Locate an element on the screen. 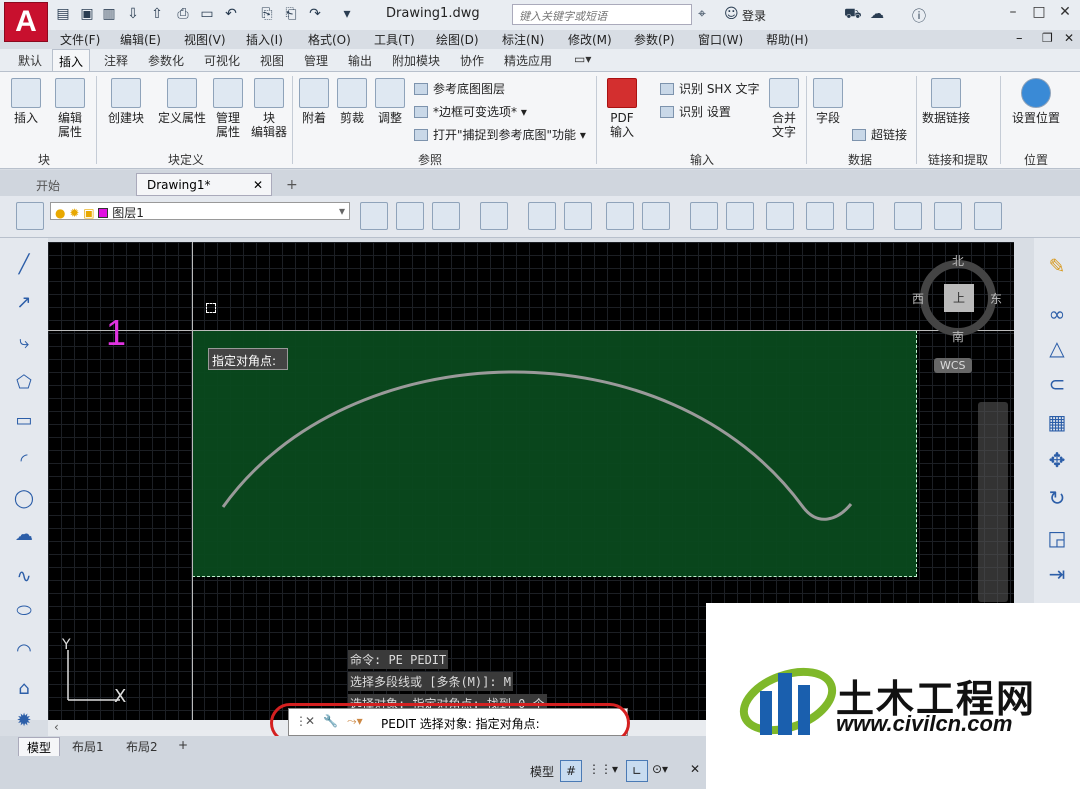 The height and width of the screenshot is (789, 1080). underlay-layers-button: 参考底图图层 is located at coordinates (459, 88).